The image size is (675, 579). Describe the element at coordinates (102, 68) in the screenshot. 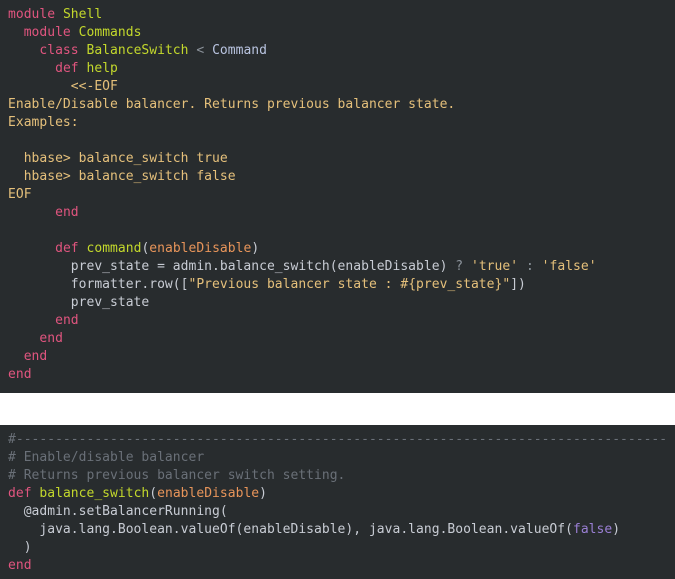

I see `code-token: help` at that location.